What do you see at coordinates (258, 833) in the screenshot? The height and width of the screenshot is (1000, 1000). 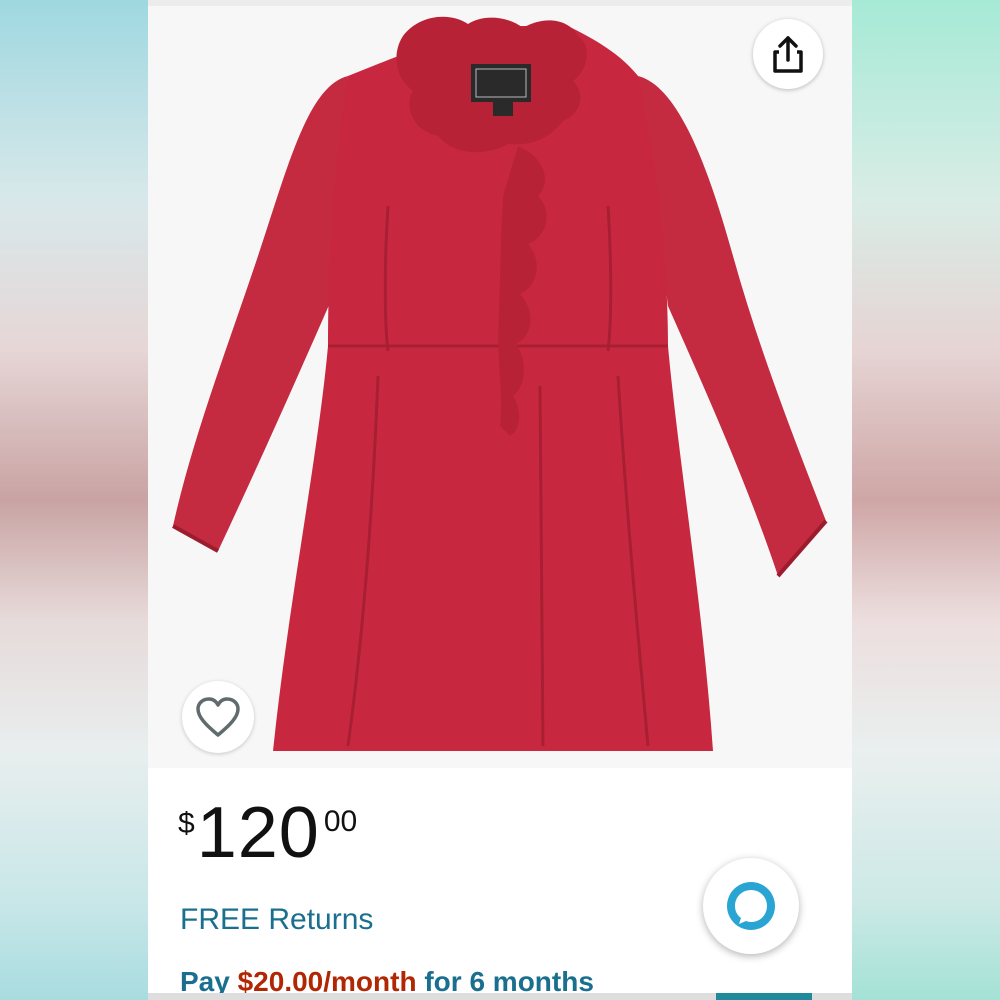 I see `price-whole: 120` at bounding box center [258, 833].